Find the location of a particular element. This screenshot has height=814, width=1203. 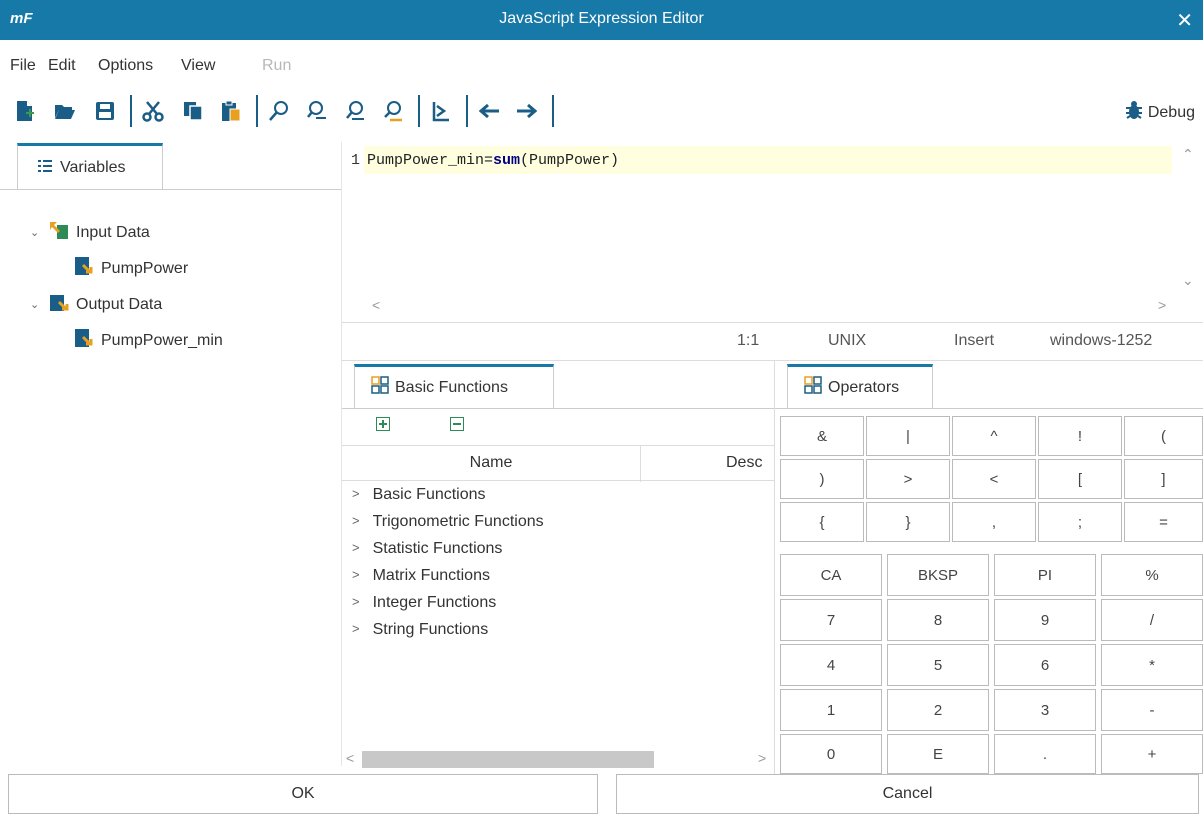

cut-icon is located at coordinates (153, 111).